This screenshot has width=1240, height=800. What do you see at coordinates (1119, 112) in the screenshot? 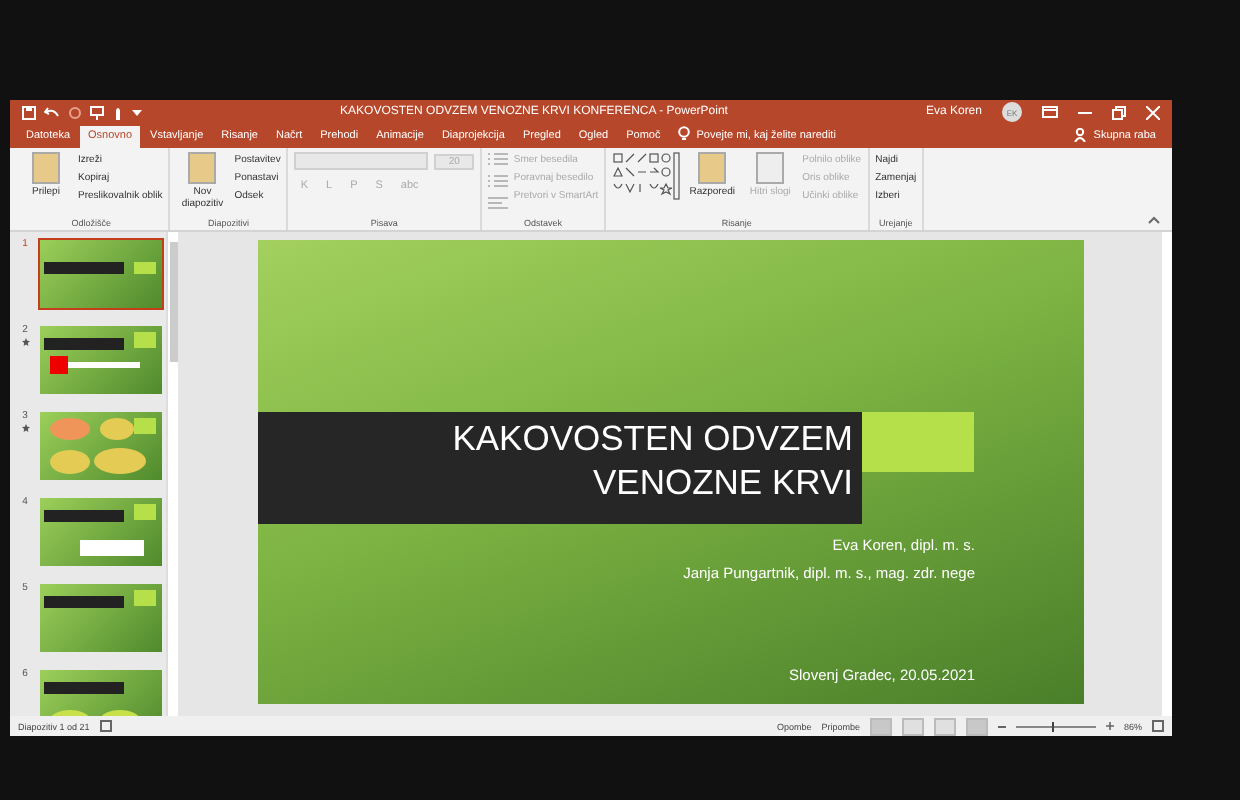
I see `restore-icon` at bounding box center [1119, 112].